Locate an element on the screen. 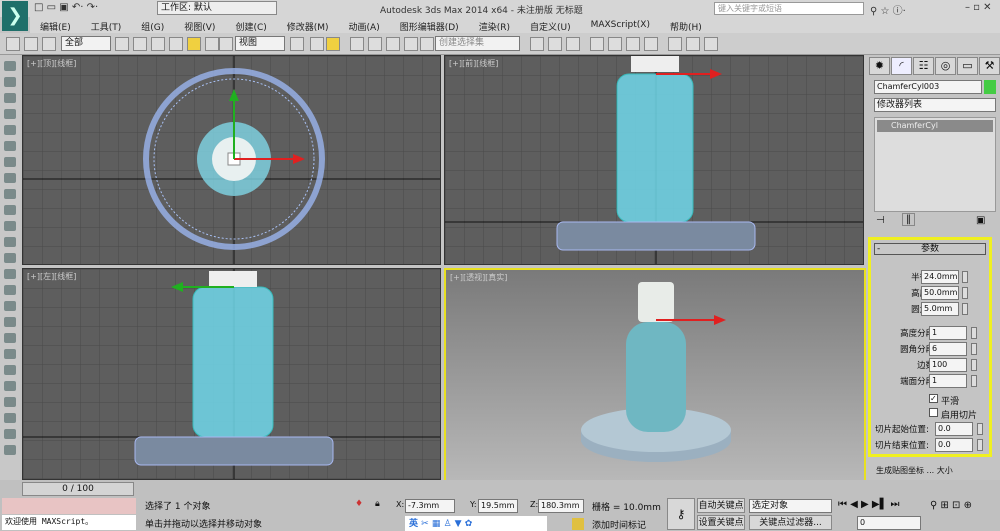 This screenshot has height=531, width=1000. lock-selection-icon: 🔒︎ is located at coordinates (377, 504).